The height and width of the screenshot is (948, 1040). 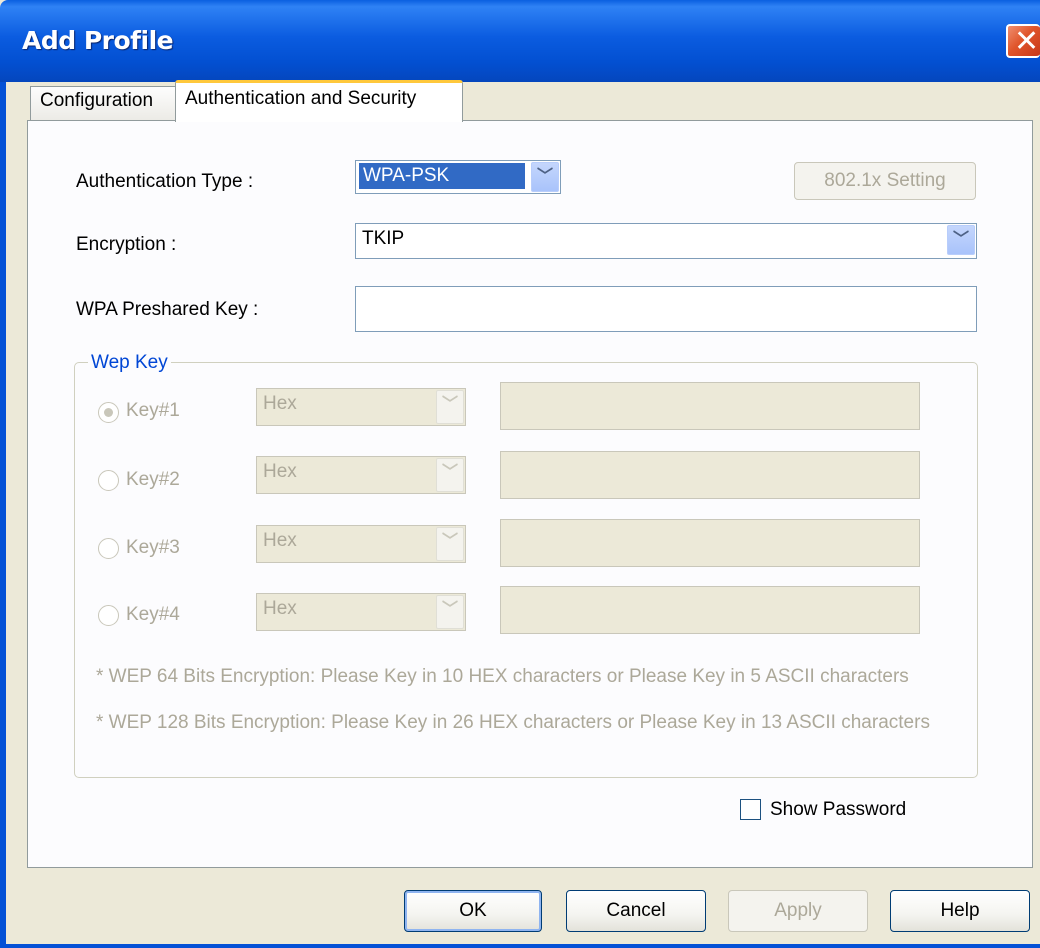 I want to click on key1-format-select: Hex ﹀, so click(x=361, y=407).